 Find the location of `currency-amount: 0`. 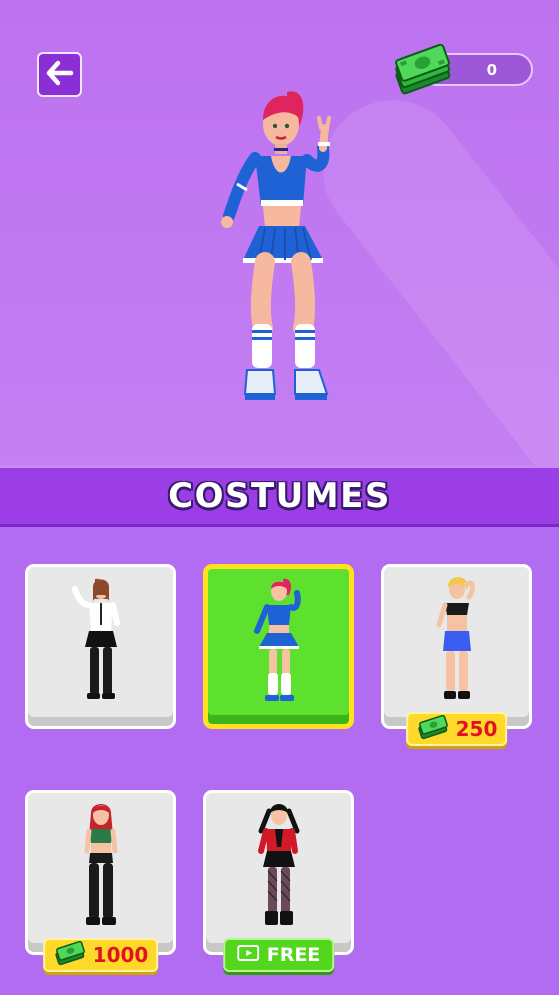

currency-amount: 0 is located at coordinates (491, 70).